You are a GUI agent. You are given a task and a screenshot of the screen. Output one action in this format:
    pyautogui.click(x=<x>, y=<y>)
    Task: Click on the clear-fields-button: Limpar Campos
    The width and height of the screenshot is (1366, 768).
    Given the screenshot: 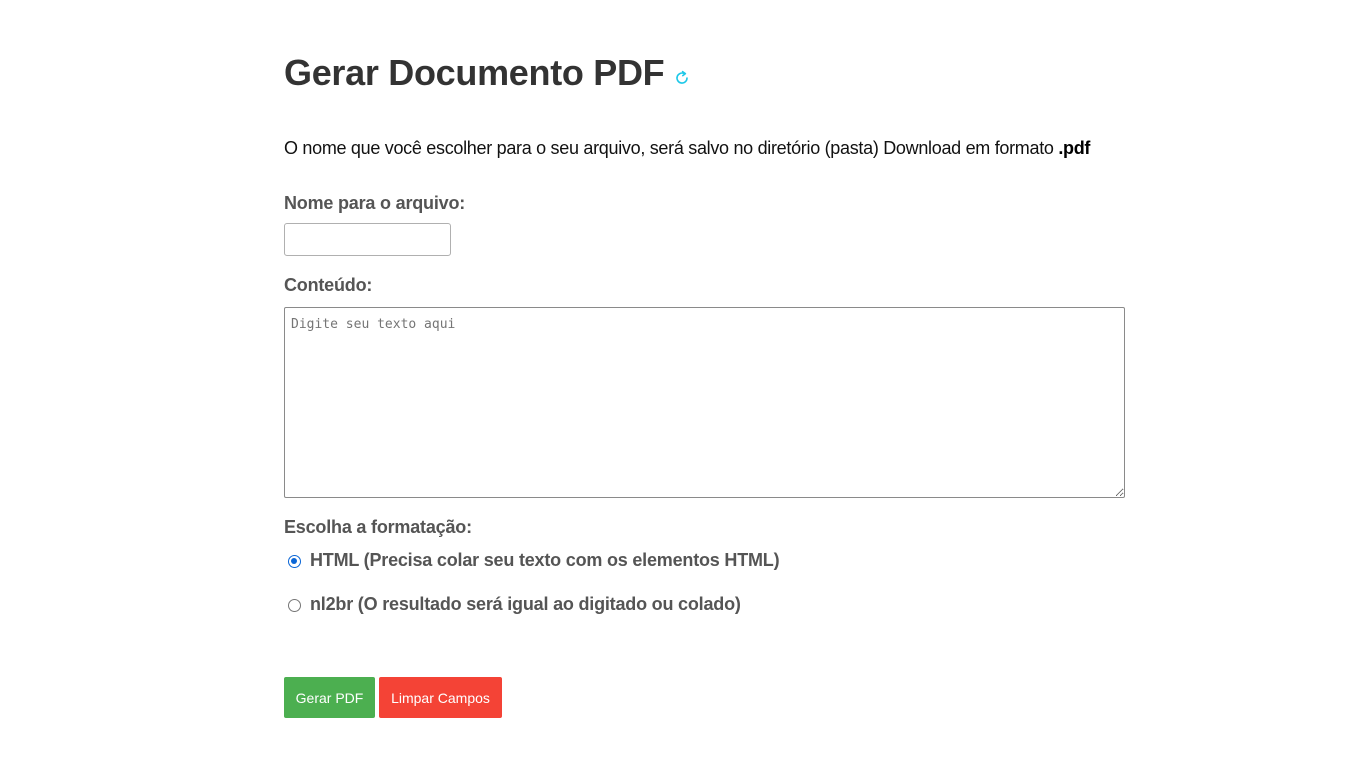 What is the action you would take?
    pyautogui.click(x=440, y=697)
    